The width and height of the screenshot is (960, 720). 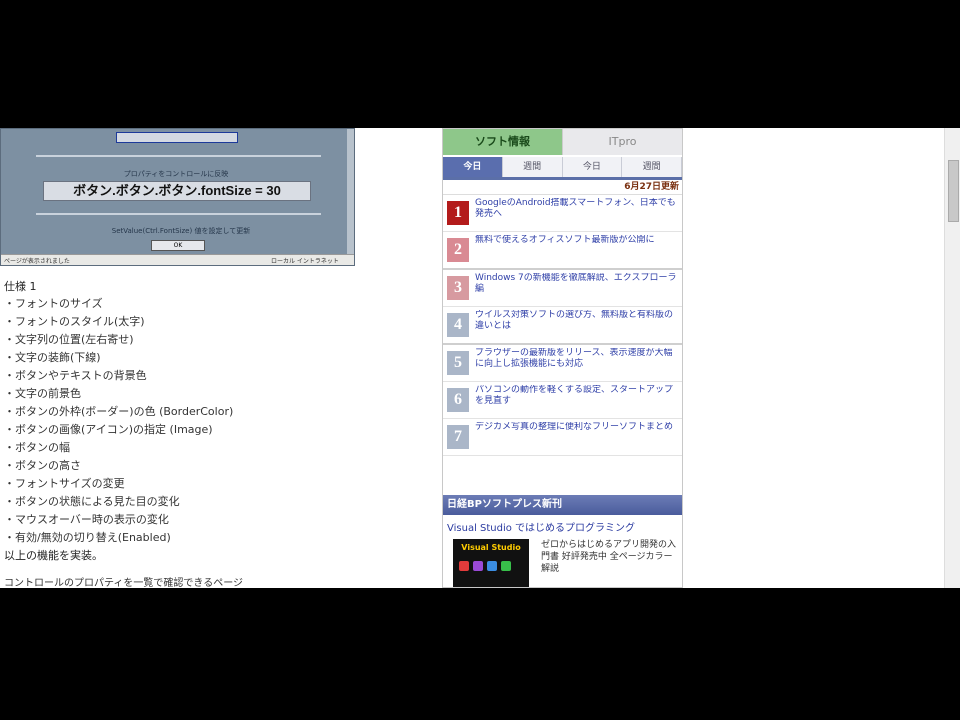 What do you see at coordinates (20, 286) in the screenshot?
I see `notes-heading: 仕様 1` at bounding box center [20, 286].